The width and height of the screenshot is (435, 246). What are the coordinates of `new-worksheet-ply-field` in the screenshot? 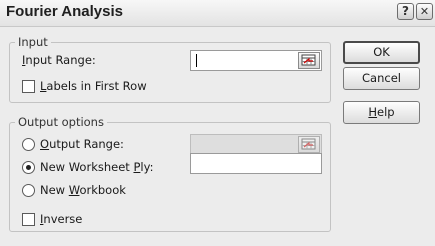 It's located at (256, 163).